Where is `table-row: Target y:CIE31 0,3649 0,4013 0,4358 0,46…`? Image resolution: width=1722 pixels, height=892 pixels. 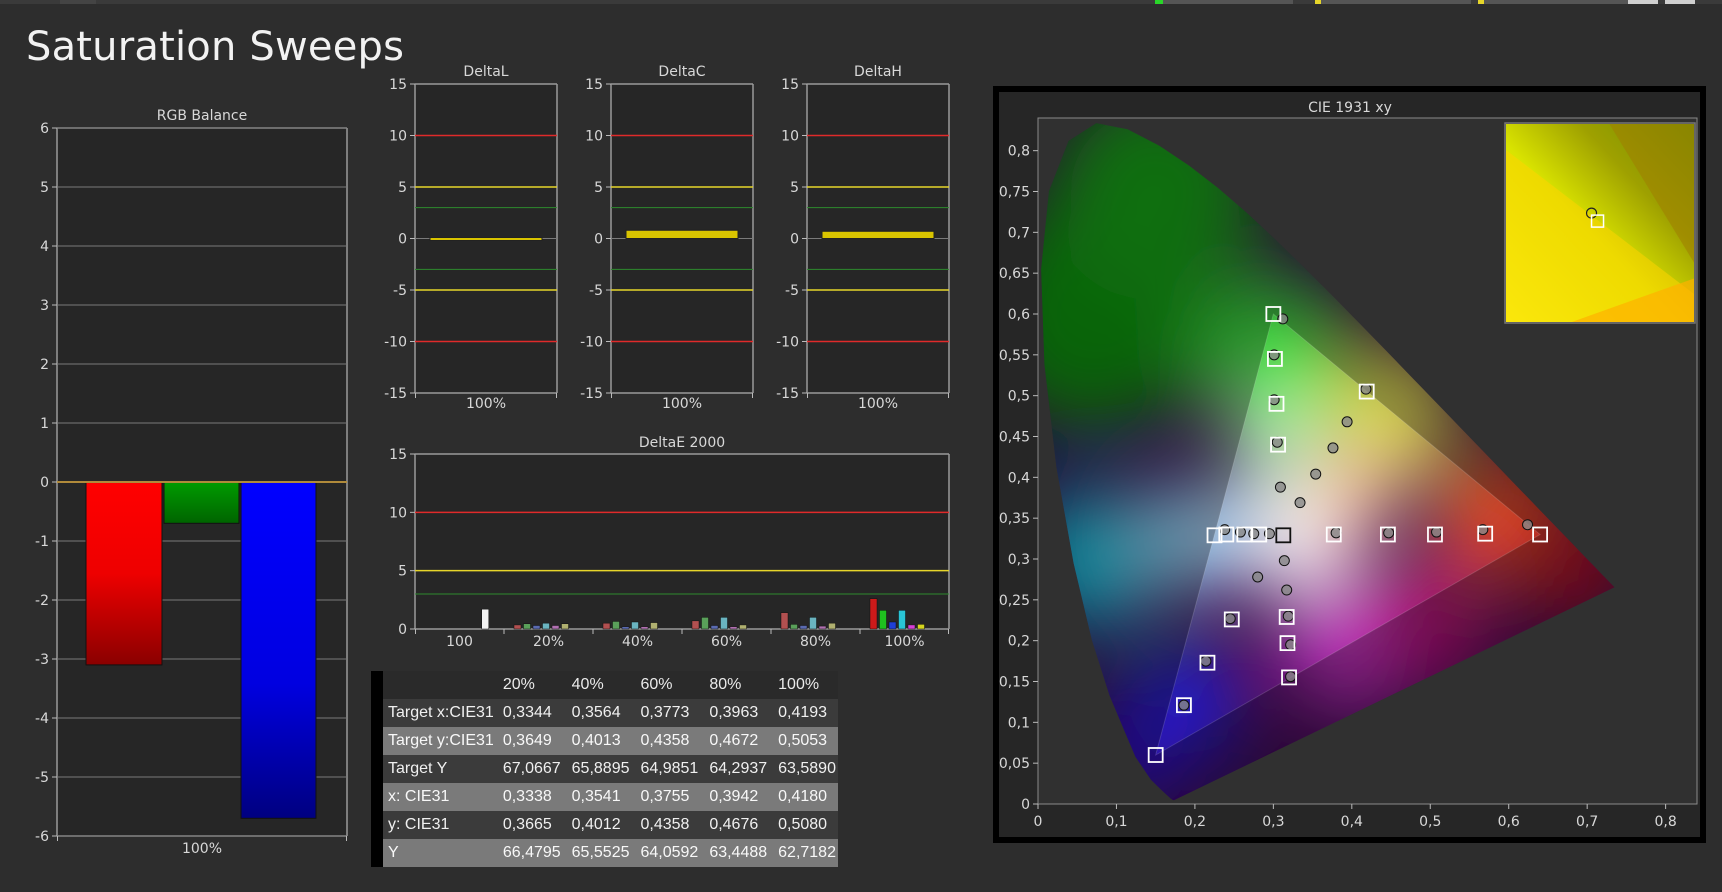 table-row: Target y:CIE31 0,3649 0,4013 0,4358 0,46… is located at coordinates (604, 741).